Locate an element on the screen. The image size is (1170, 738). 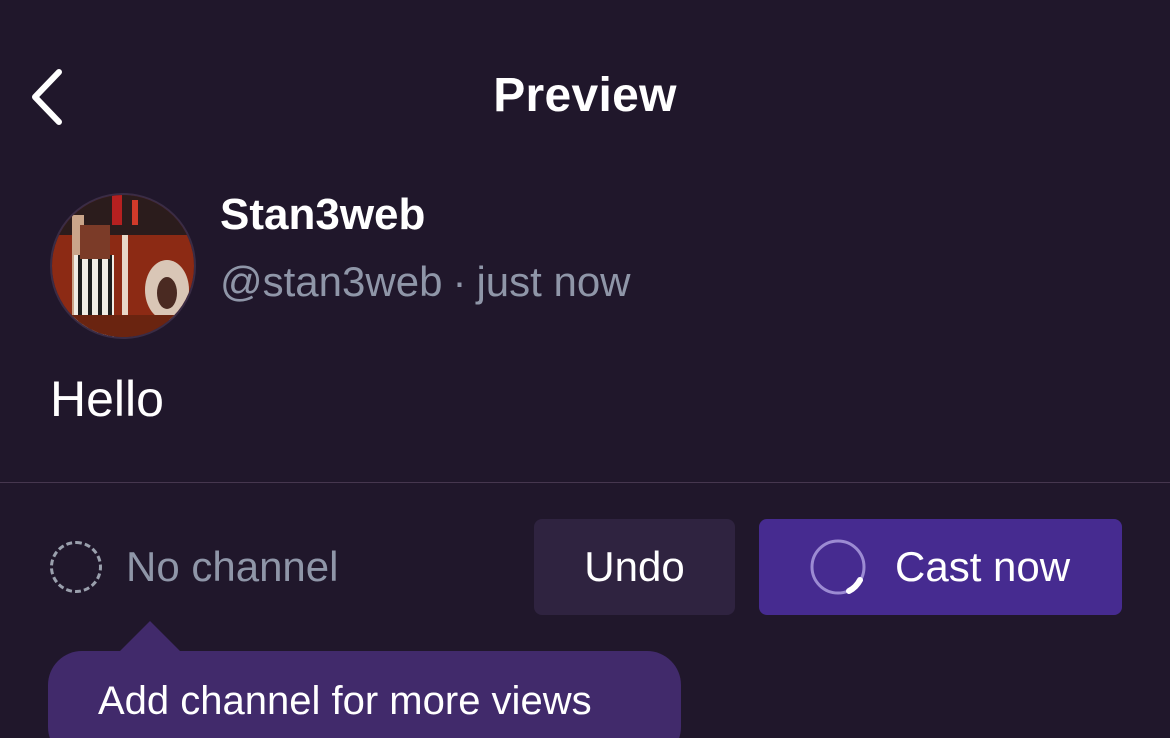
tooltip-text: Add channel for more views is located at coordinates (345, 701).